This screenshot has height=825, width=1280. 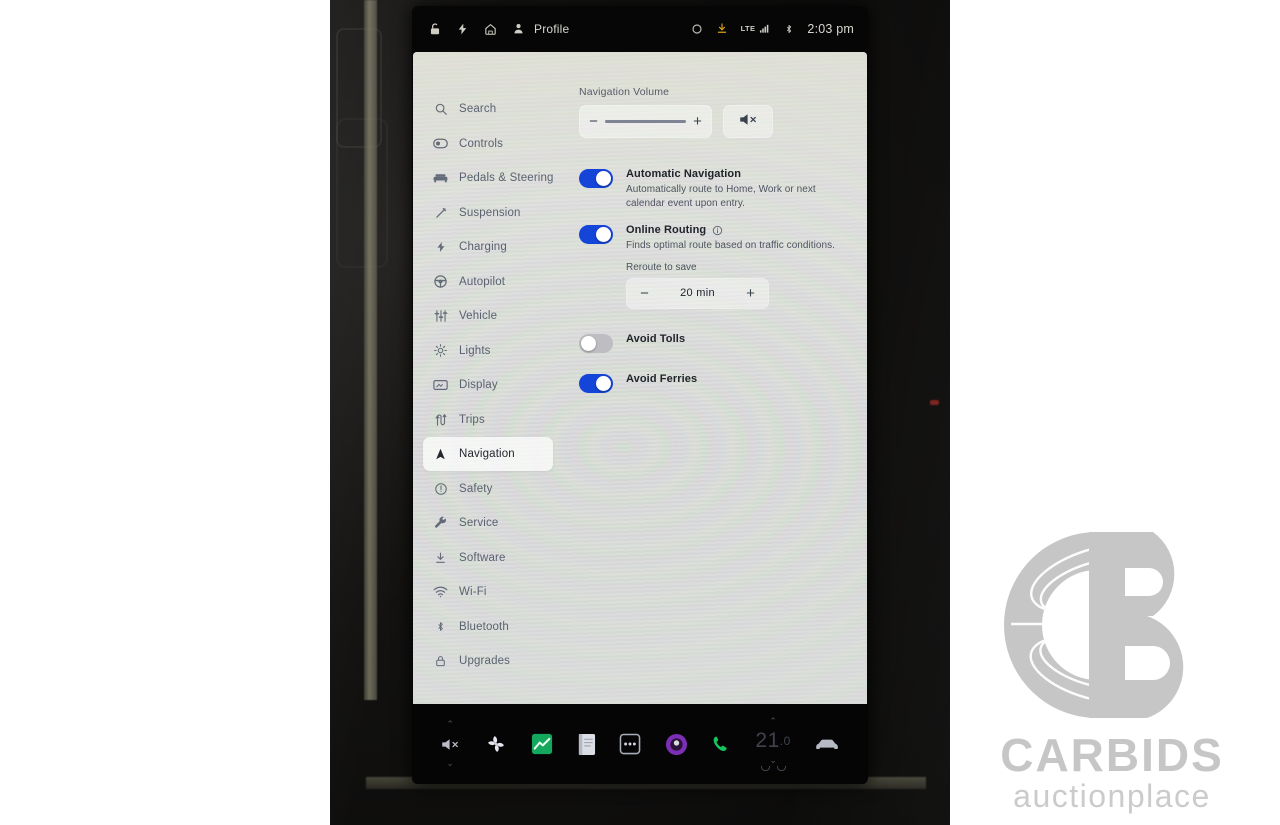 I want to click on dashboard-vent-lower, so click(x=362, y=193).